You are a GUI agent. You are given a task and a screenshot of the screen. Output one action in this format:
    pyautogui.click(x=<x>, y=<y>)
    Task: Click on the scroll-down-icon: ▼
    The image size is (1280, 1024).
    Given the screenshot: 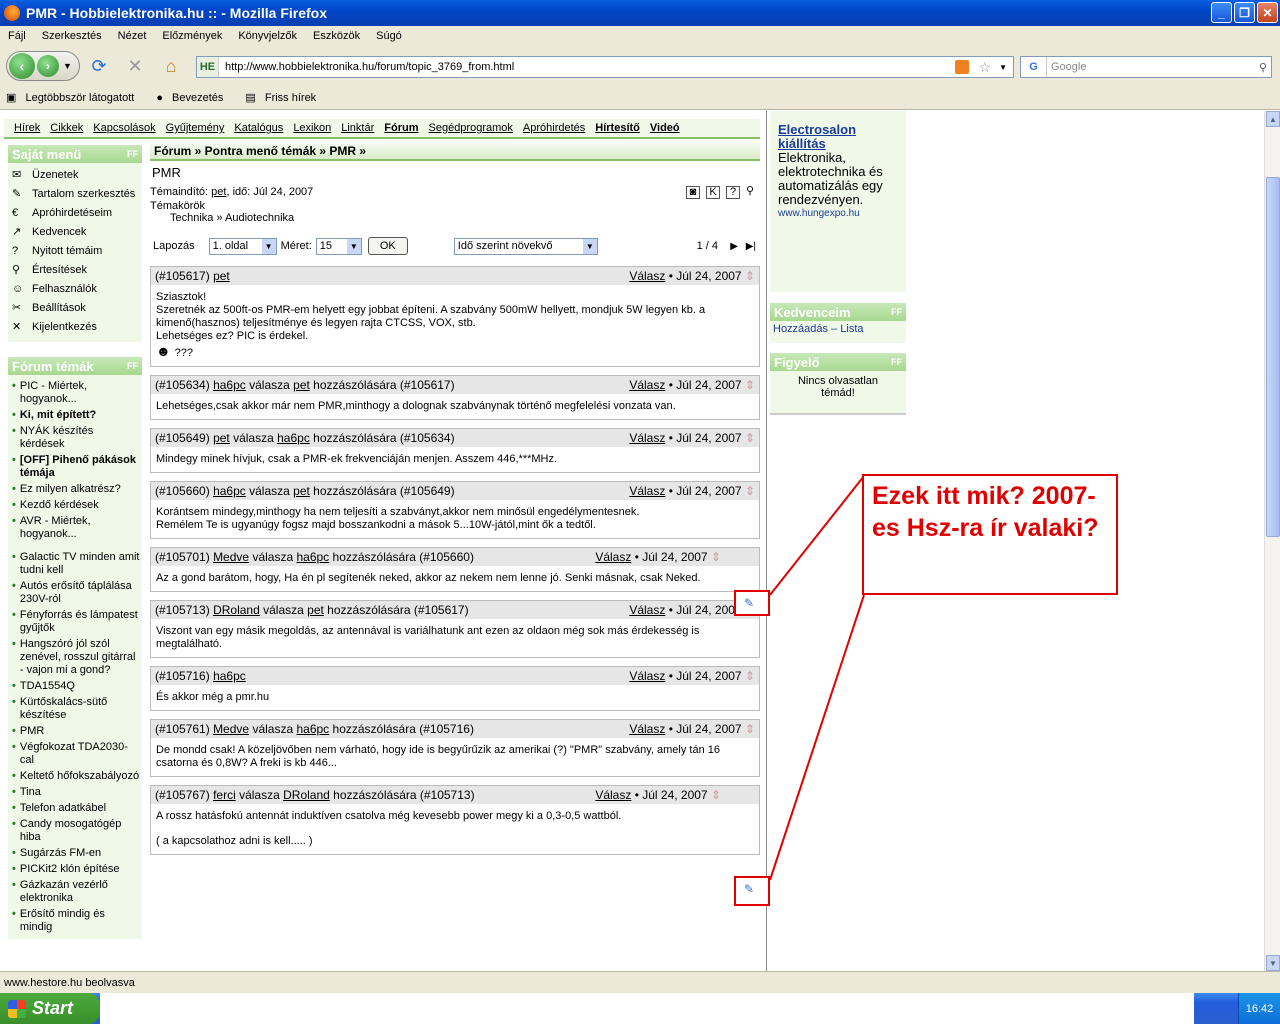 What is the action you would take?
    pyautogui.click(x=1273, y=963)
    